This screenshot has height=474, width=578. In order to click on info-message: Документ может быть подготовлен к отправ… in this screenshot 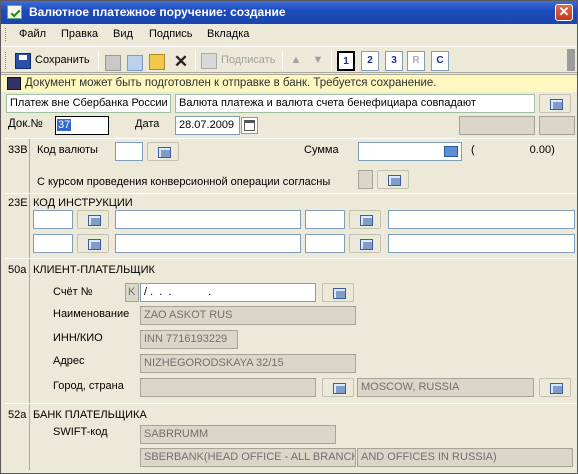, I will do `click(231, 83)`.